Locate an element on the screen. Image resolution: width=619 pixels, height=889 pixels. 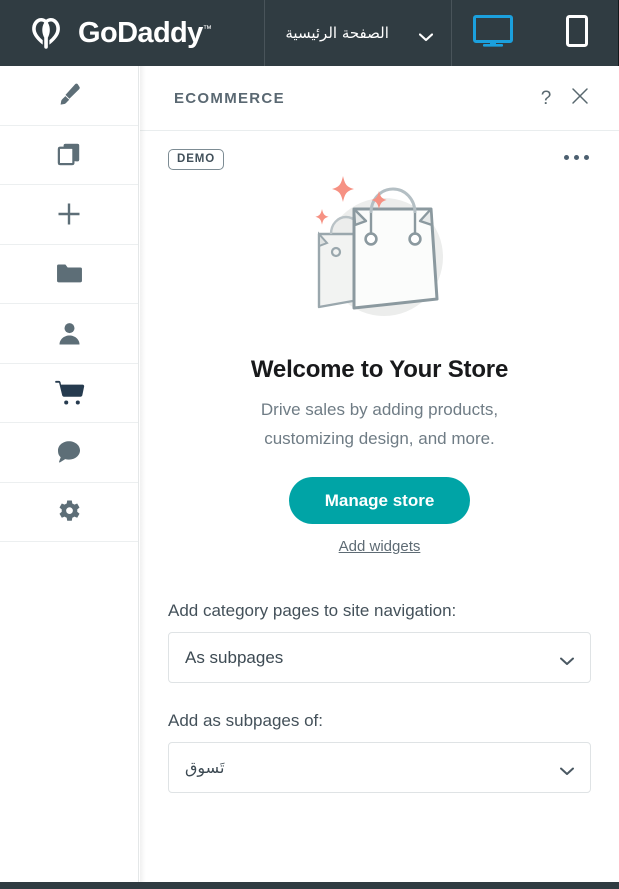
sidebar-item-settings is located at coordinates (69, 512).